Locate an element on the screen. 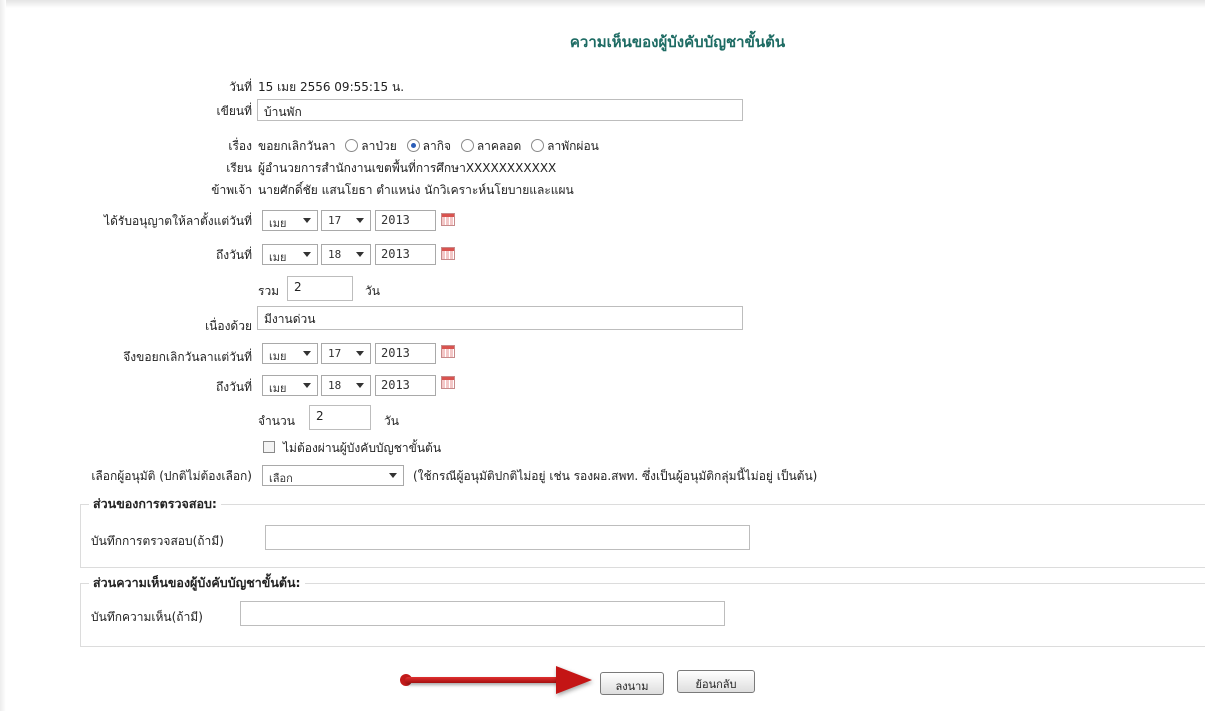  cancel-to-day-value: 18 is located at coordinates (335, 385).